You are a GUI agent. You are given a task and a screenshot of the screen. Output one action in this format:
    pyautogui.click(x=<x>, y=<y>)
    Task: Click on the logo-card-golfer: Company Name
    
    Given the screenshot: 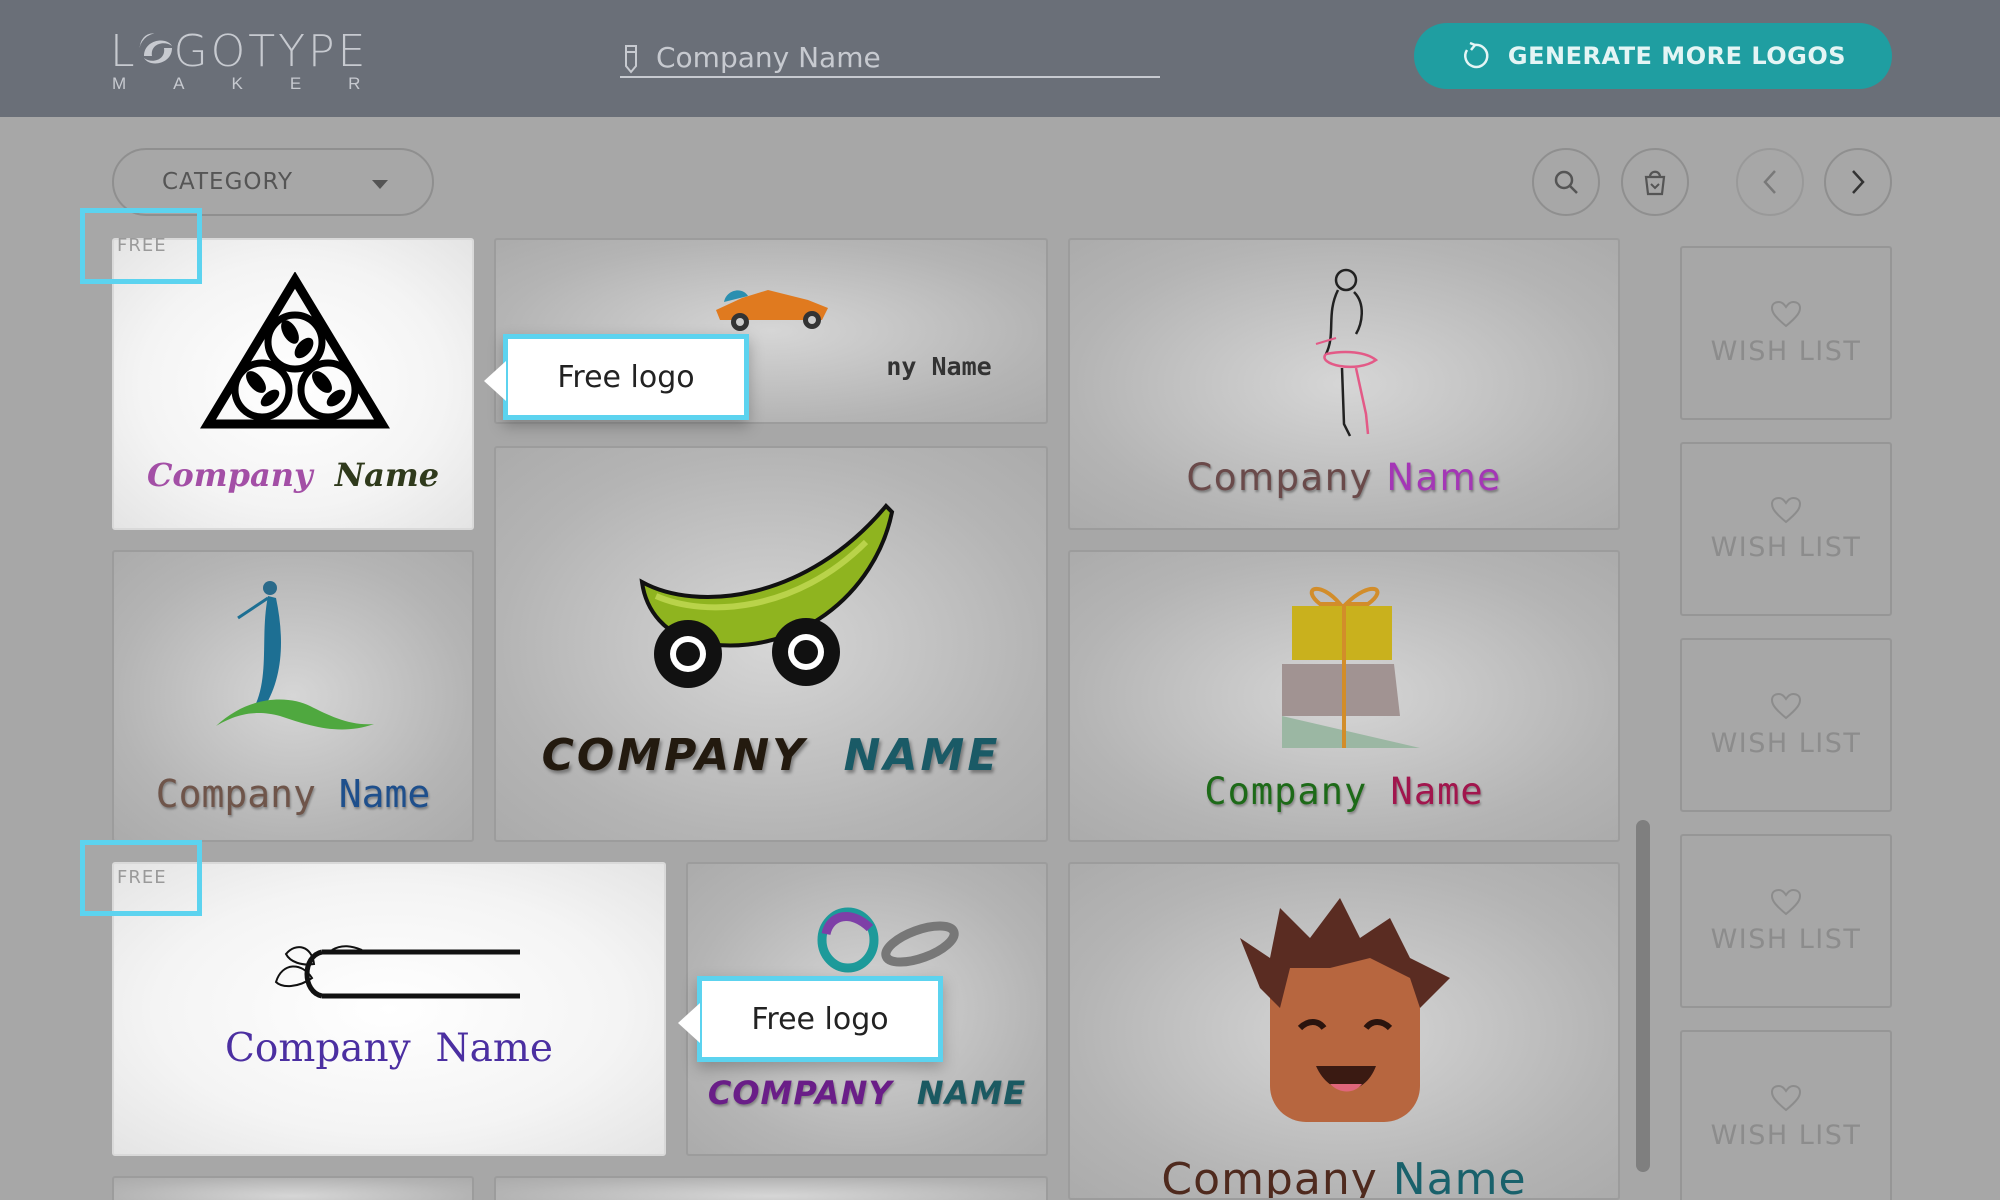 What is the action you would take?
    pyautogui.click(x=293, y=696)
    